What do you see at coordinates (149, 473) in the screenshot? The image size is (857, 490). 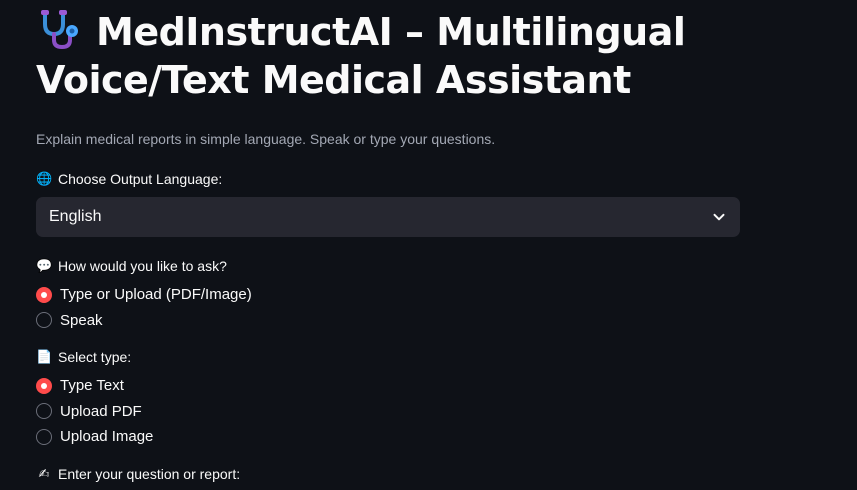 I see `question-label-text: Enter your question or report:` at bounding box center [149, 473].